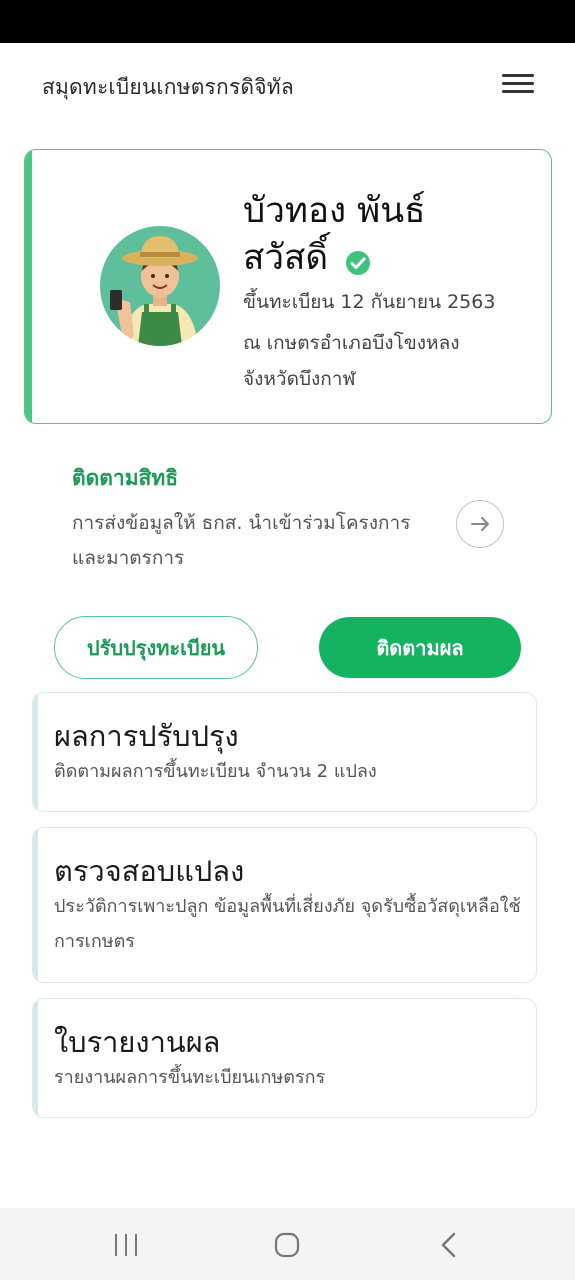 The height and width of the screenshot is (1280, 575). Describe the element at coordinates (284, 1058) in the screenshot. I see `menu-card-report: ใบรายงานผล รายงานผลการขึ้นทะเบียนเกษตรกร` at that location.